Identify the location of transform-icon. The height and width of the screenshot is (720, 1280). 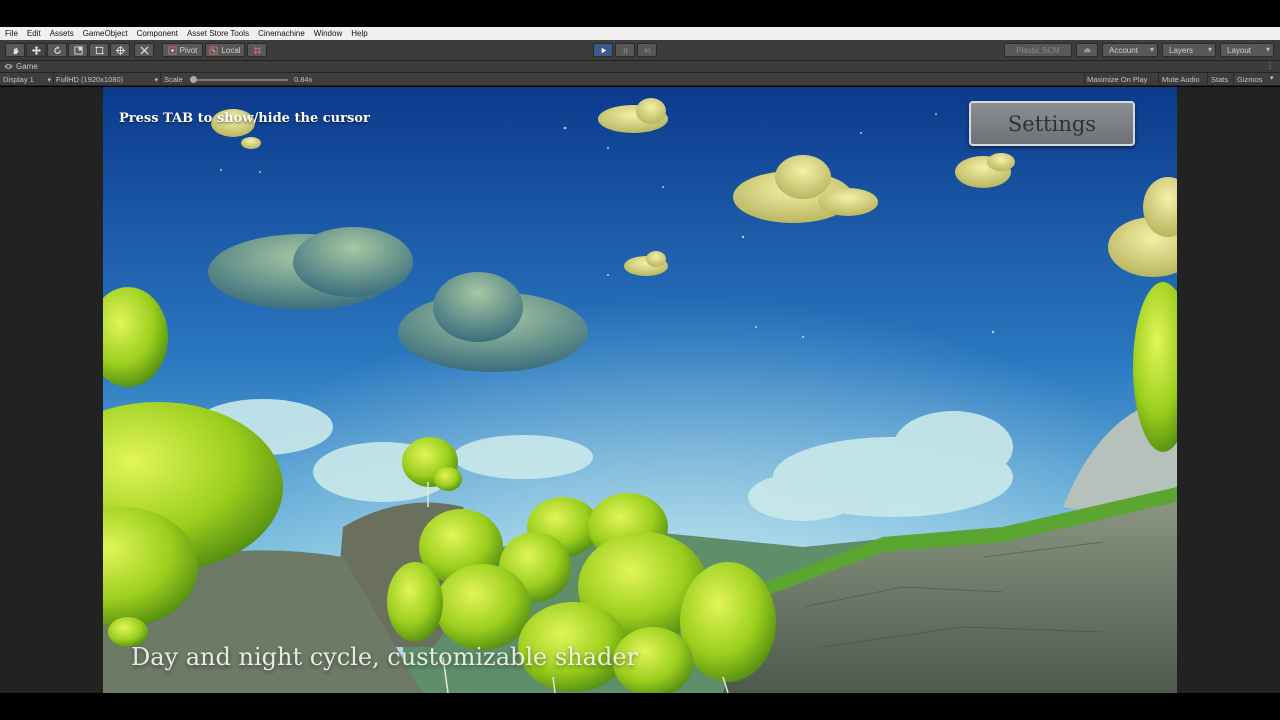
(120, 50).